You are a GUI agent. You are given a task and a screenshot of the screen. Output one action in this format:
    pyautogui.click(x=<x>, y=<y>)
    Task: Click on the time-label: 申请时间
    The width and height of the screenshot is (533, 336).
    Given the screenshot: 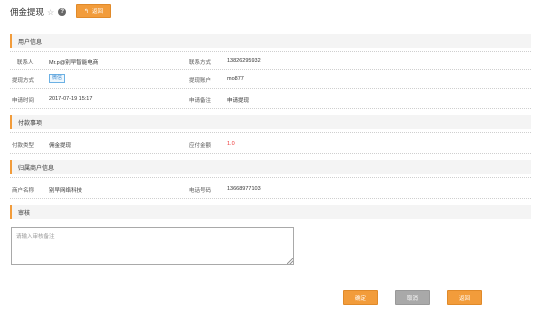 What is the action you would take?
    pyautogui.click(x=23, y=101)
    